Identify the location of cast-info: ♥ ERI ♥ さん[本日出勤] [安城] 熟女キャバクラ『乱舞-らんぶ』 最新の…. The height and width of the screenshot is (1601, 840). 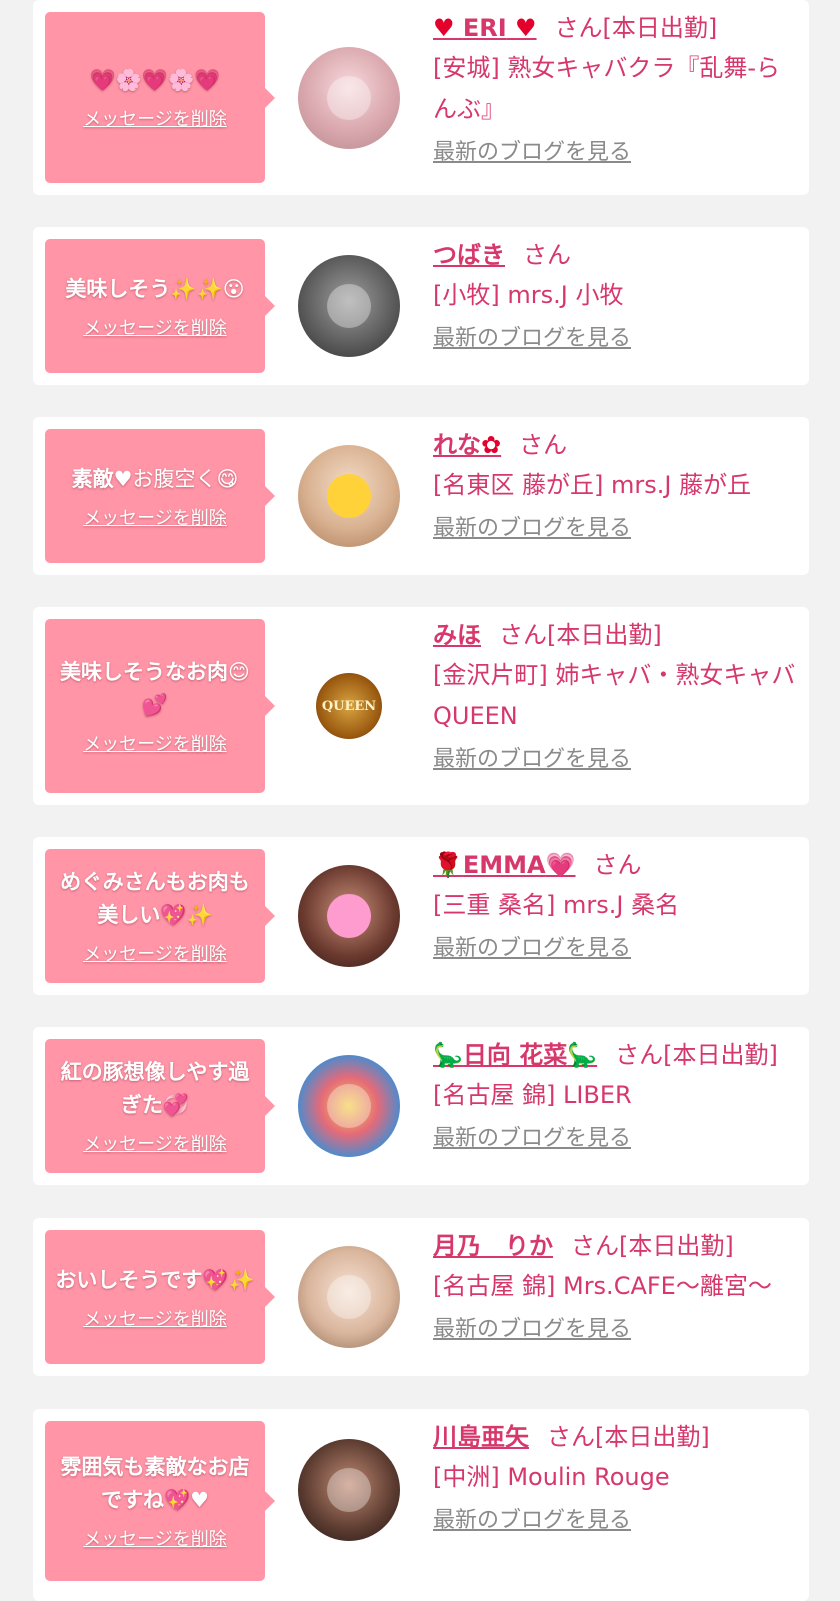
(616, 89).